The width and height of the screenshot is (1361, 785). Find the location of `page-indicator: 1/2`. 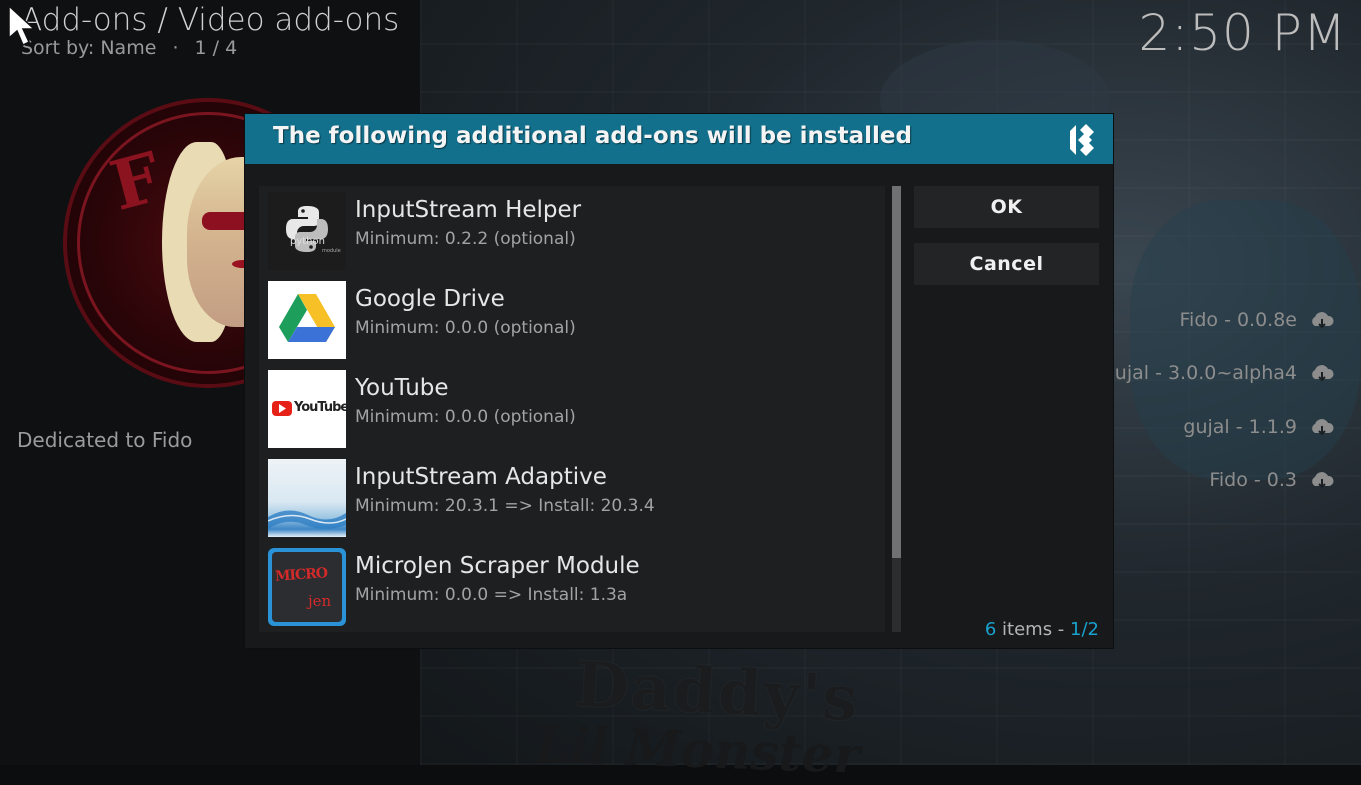

page-indicator: 1/2 is located at coordinates (1084, 629).